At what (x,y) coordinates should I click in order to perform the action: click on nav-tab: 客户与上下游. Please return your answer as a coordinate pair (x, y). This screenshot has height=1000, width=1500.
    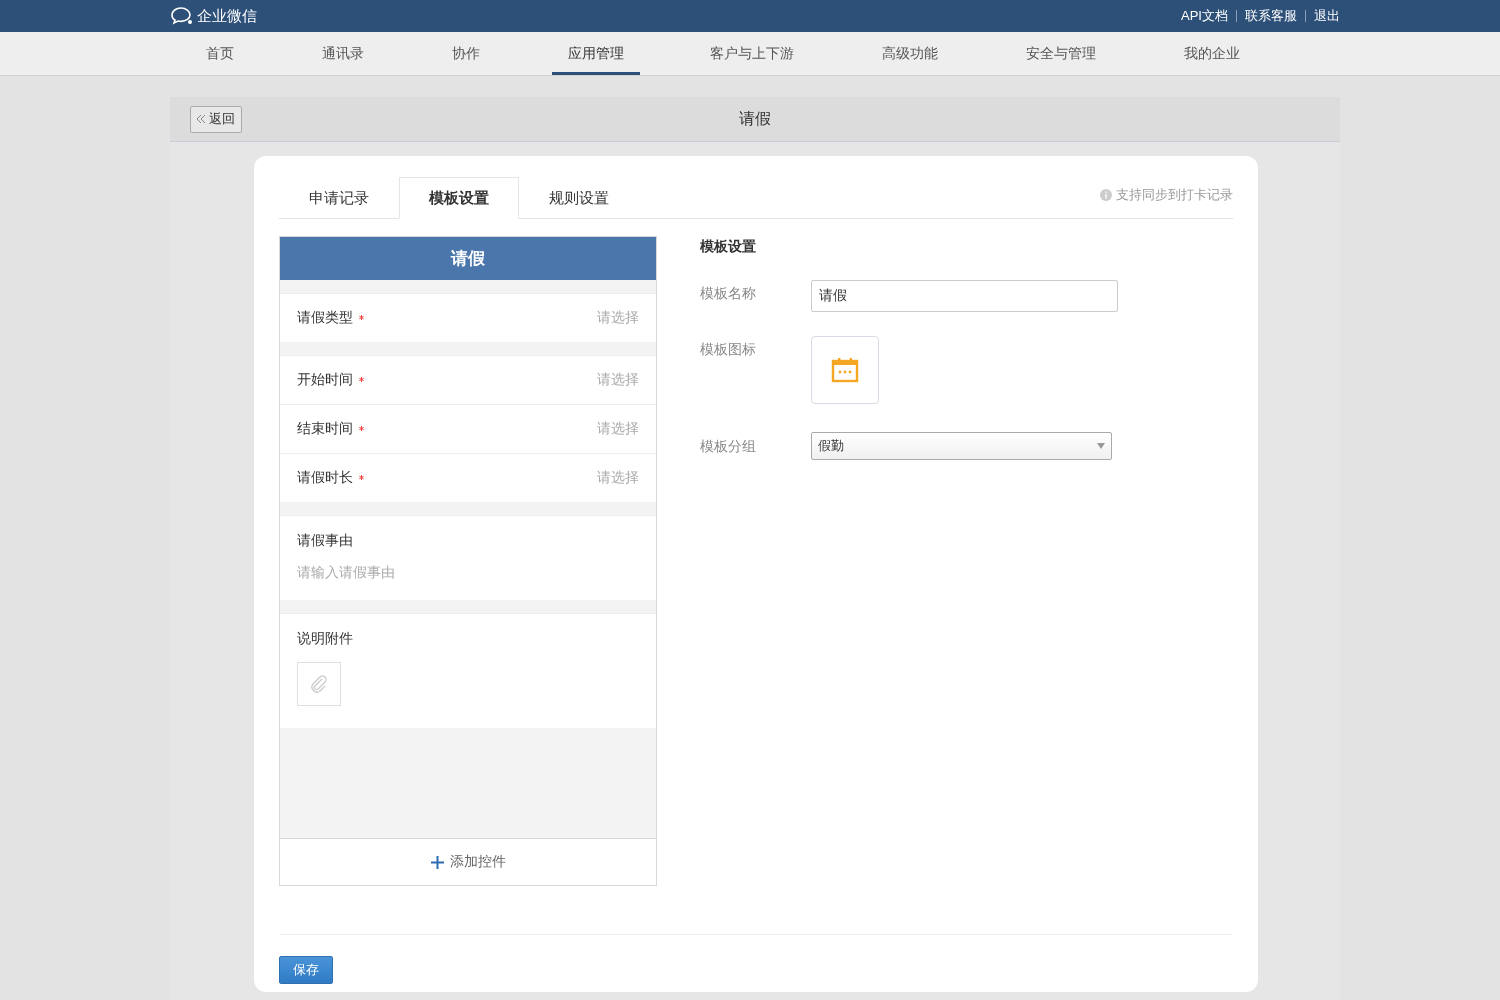
    Looking at the image, I should click on (752, 55).